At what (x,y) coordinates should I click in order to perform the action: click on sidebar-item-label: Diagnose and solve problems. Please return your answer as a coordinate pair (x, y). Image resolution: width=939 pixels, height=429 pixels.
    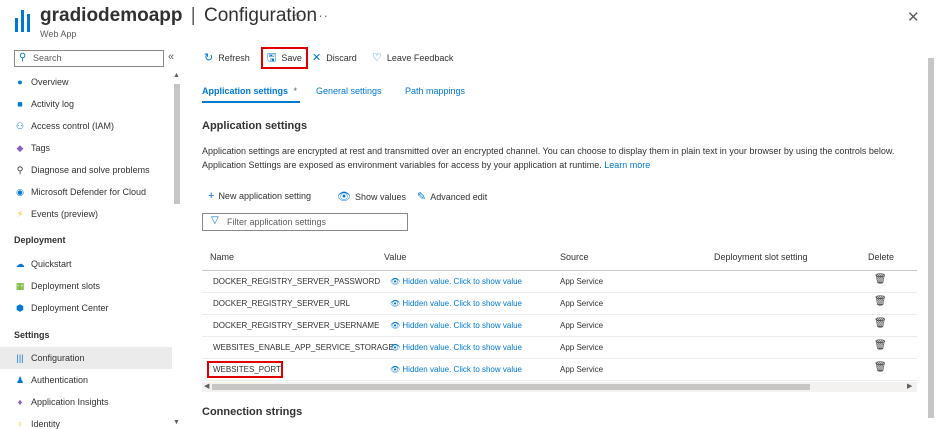
    Looking at the image, I should click on (90, 170).